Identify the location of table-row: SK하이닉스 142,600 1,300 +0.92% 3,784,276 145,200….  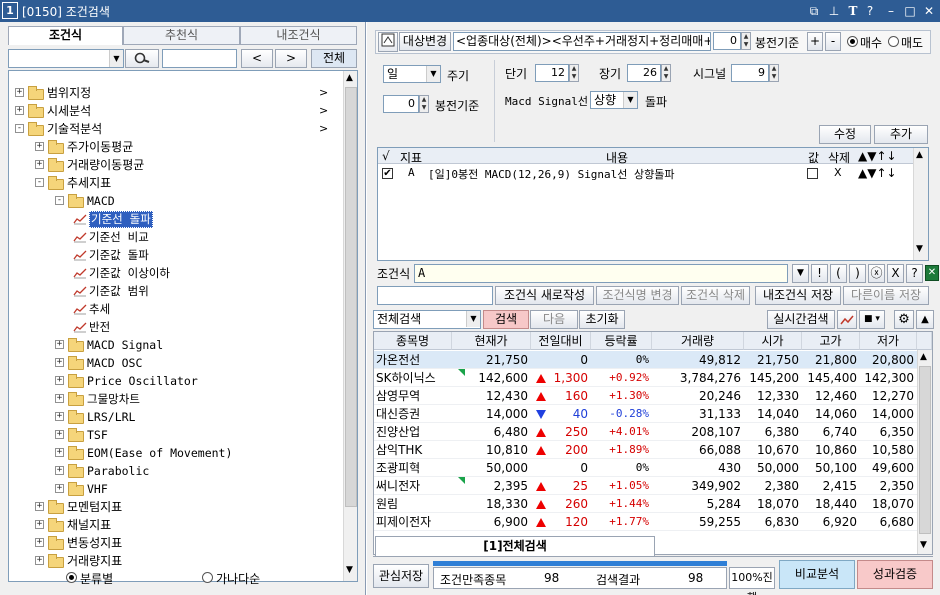
(645, 378).